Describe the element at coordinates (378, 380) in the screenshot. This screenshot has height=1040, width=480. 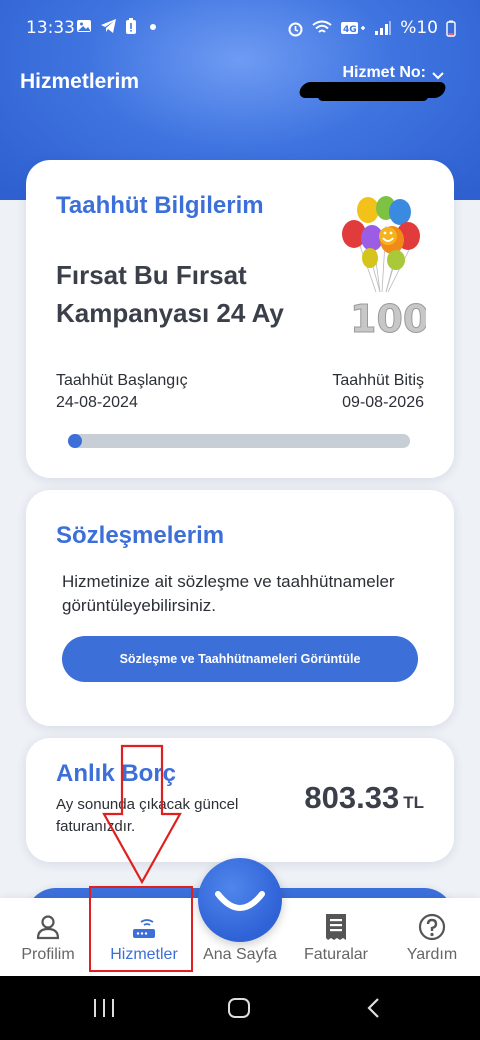
I see `end-date-label: Taahhüt Bitiş` at that location.